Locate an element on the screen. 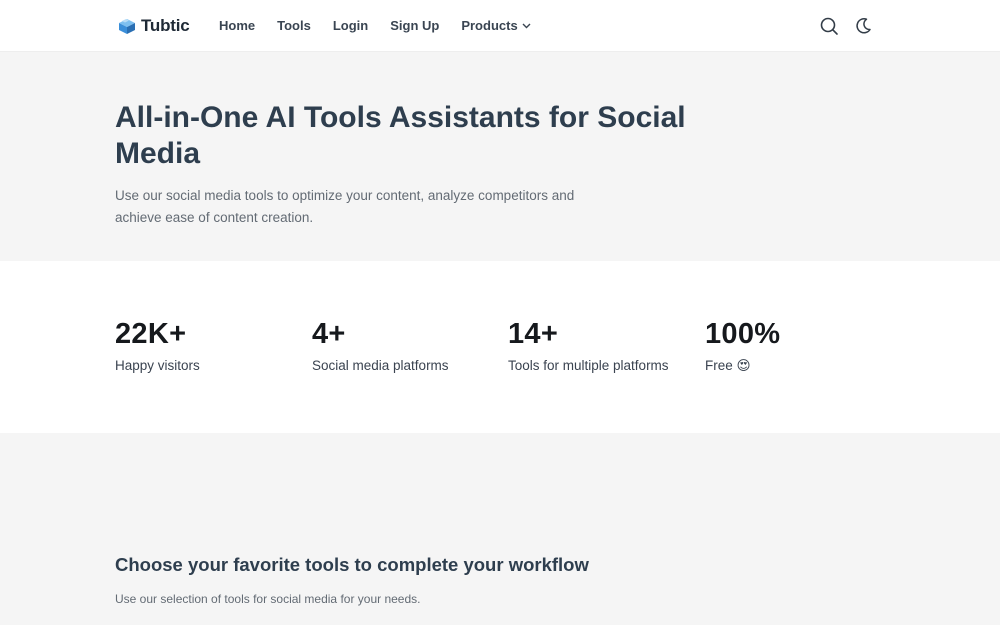 Image resolution: width=1000 pixels, height=625 pixels. stat-tools: 14+ Tools for multiple platforms is located at coordinates (603, 346).